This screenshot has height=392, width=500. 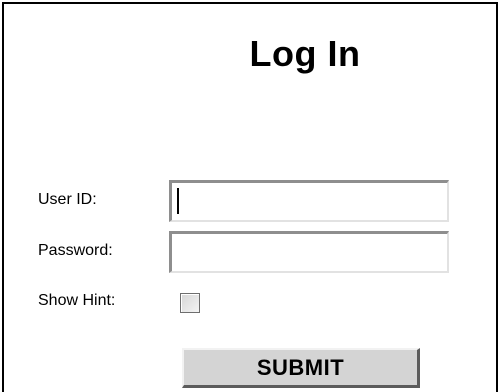 I want to click on text-cursor, so click(x=178, y=201).